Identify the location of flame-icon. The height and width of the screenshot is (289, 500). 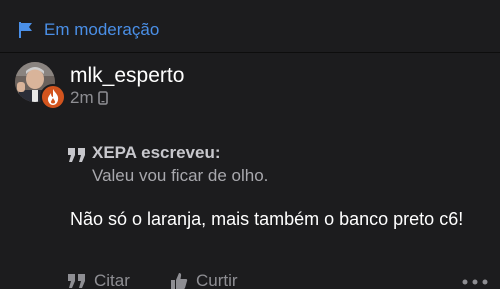
(53, 97).